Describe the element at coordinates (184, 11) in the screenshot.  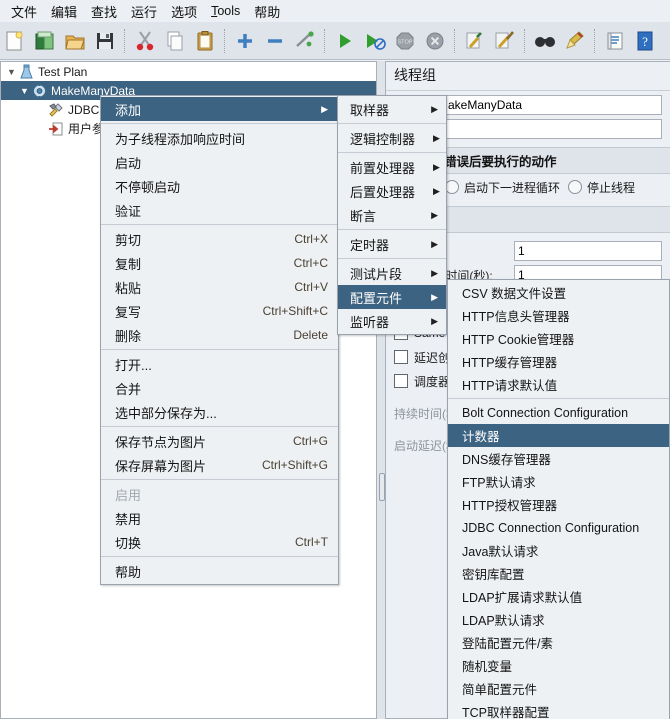
I see `menu-options: 选项` at that location.